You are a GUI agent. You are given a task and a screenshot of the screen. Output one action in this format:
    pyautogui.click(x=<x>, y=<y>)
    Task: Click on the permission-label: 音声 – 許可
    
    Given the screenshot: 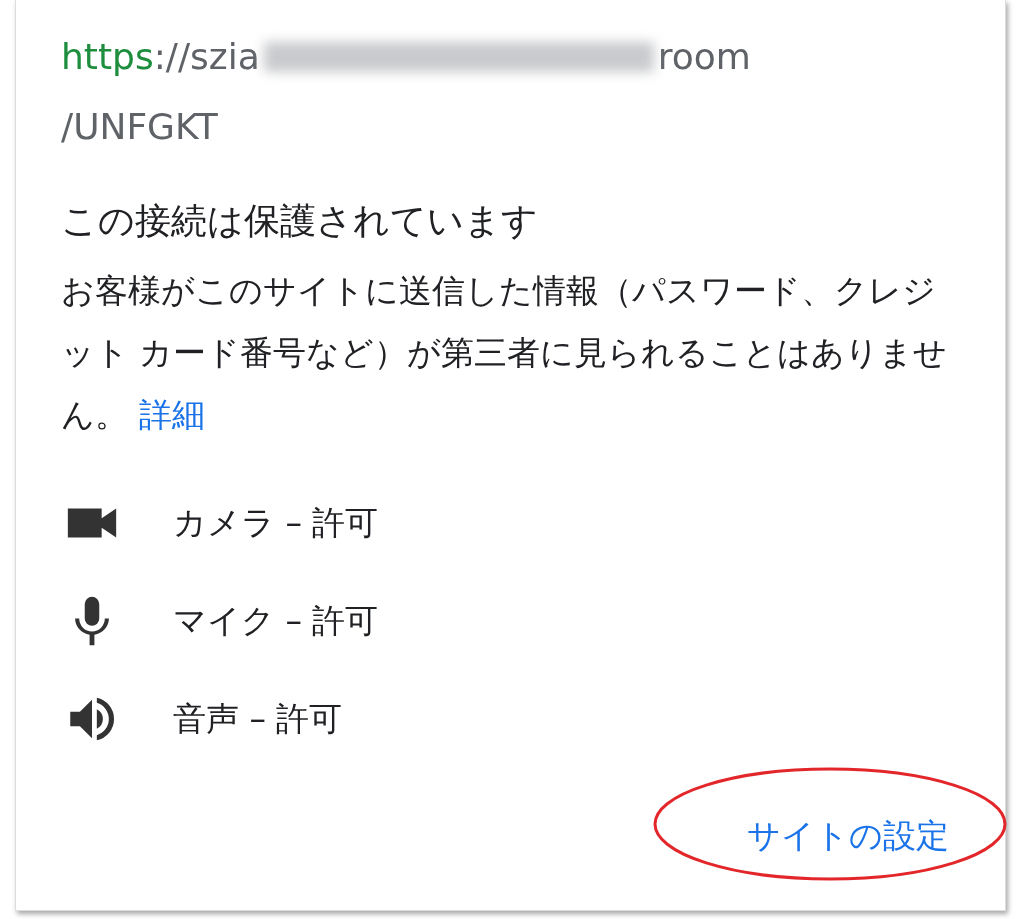 What is the action you would take?
    pyautogui.click(x=258, y=718)
    